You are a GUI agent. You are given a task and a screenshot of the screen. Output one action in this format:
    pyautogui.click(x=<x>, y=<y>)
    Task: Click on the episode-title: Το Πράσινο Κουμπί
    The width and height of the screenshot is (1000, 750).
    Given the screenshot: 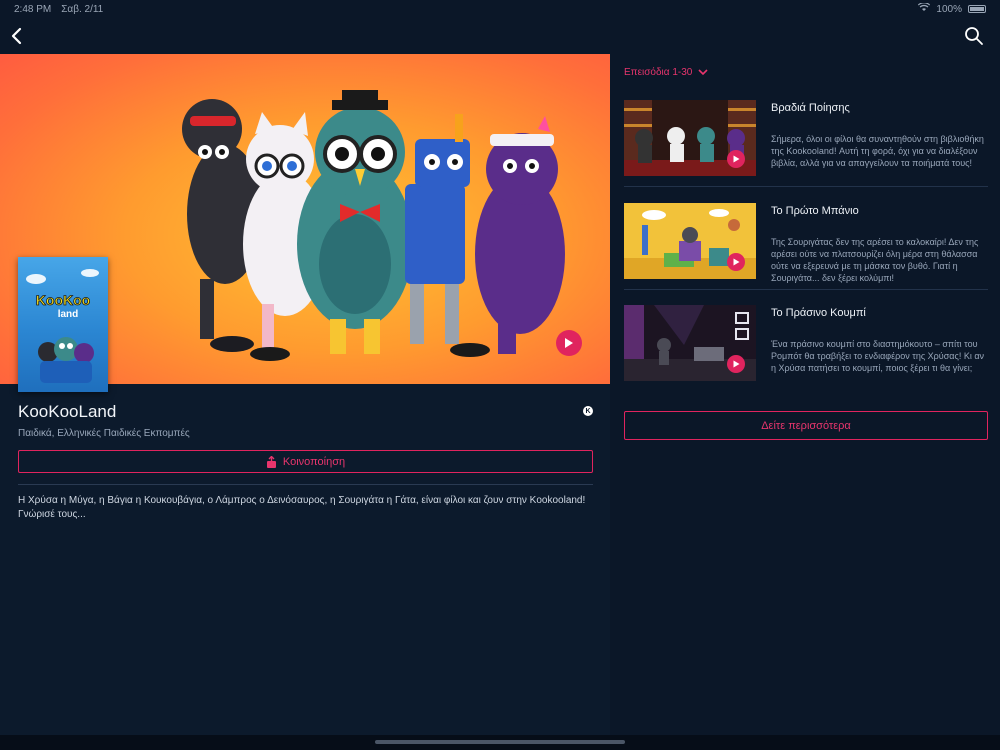 What is the action you would take?
    pyautogui.click(x=818, y=313)
    